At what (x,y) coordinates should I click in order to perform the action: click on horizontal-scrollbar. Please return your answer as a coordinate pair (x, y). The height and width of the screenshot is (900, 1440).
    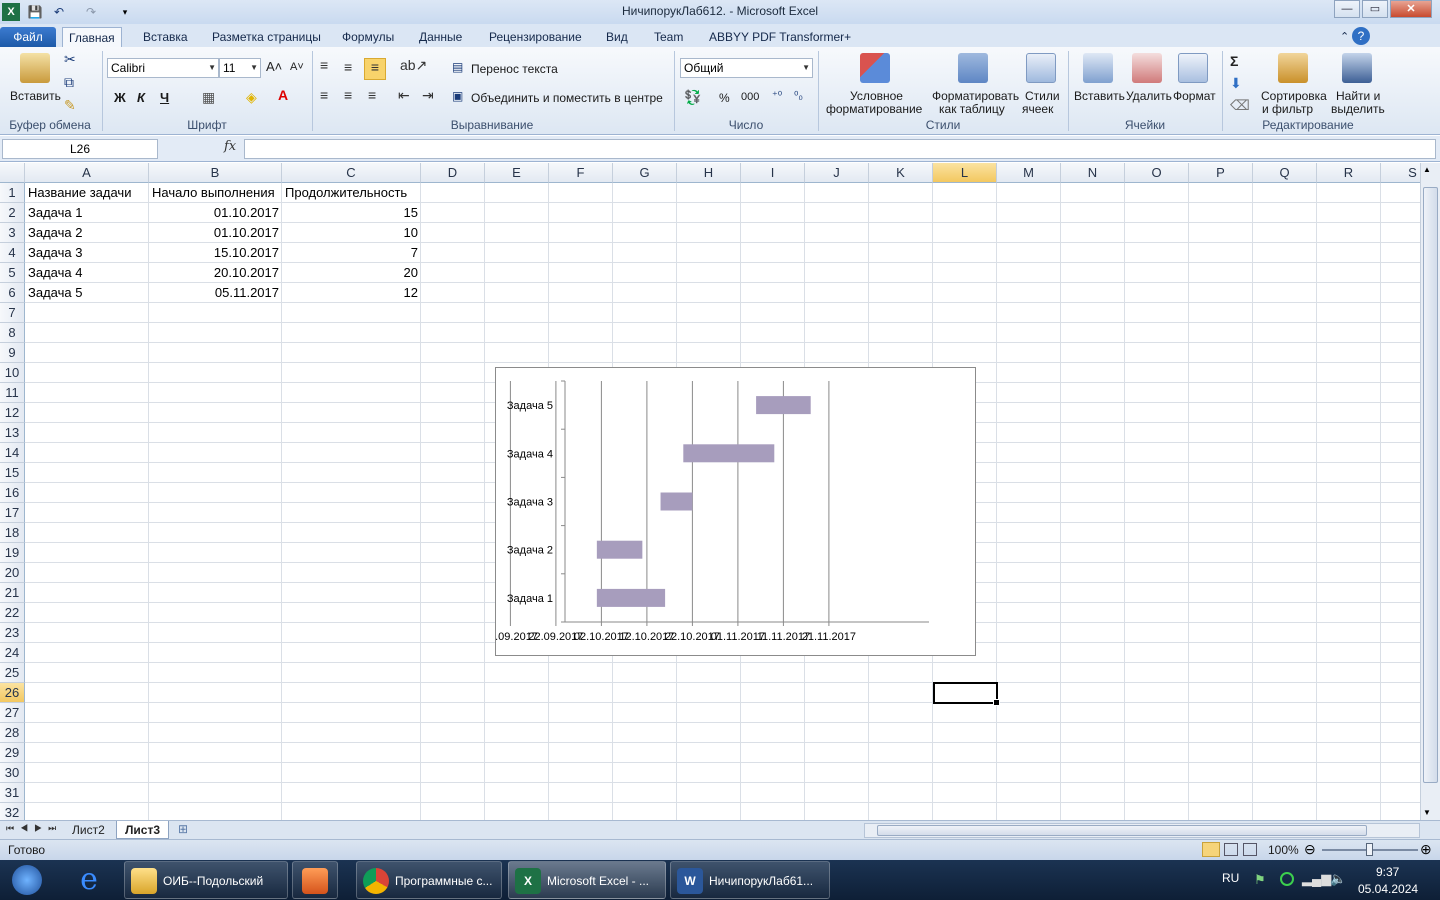
    Looking at the image, I should click on (1142, 830).